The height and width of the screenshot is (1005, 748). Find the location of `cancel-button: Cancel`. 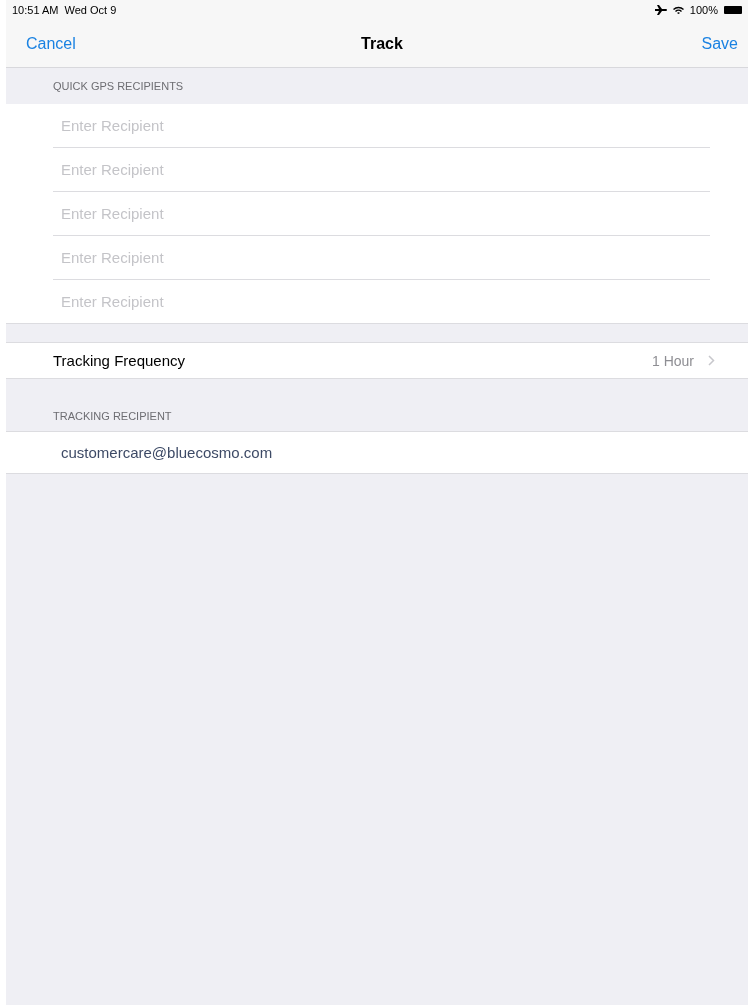

cancel-button: Cancel is located at coordinates (51, 43).